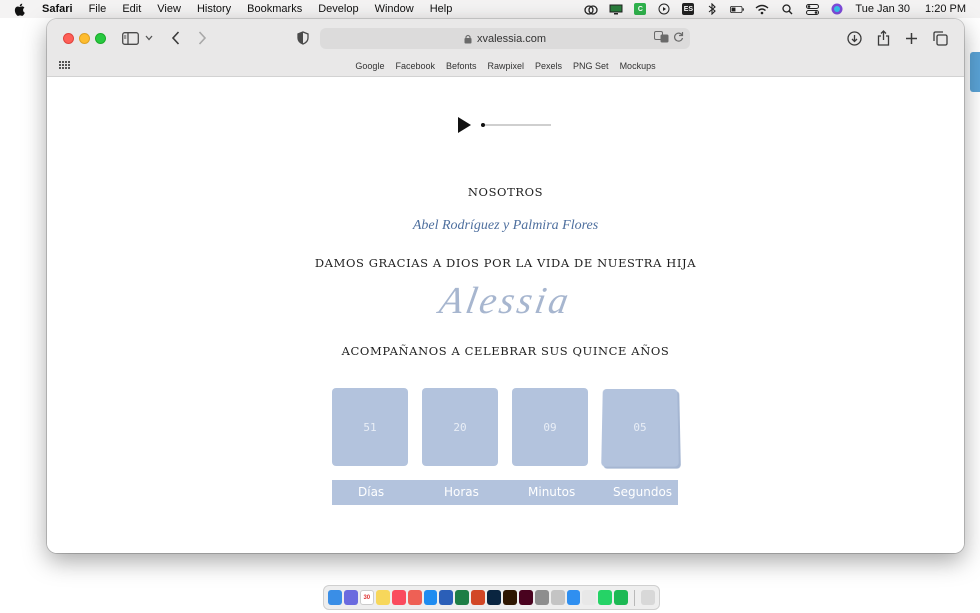 The image size is (980, 613). Describe the element at coordinates (945, 9) in the screenshot. I see `menu-time: 1:20 PM` at that location.